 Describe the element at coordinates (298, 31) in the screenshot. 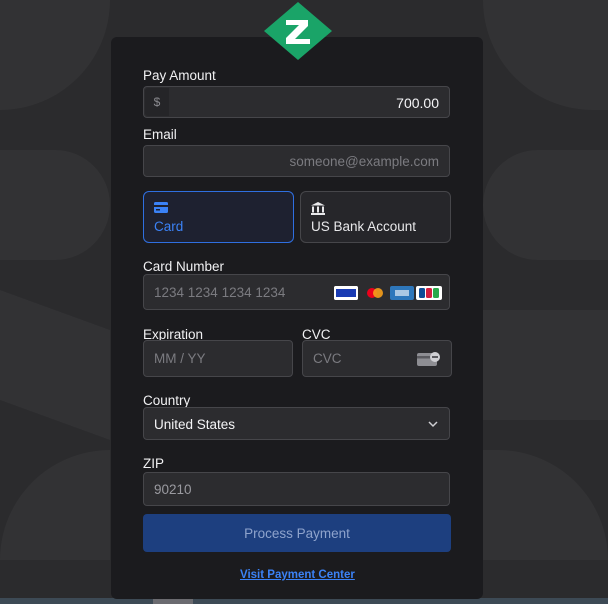

I see `brand-logo` at that location.